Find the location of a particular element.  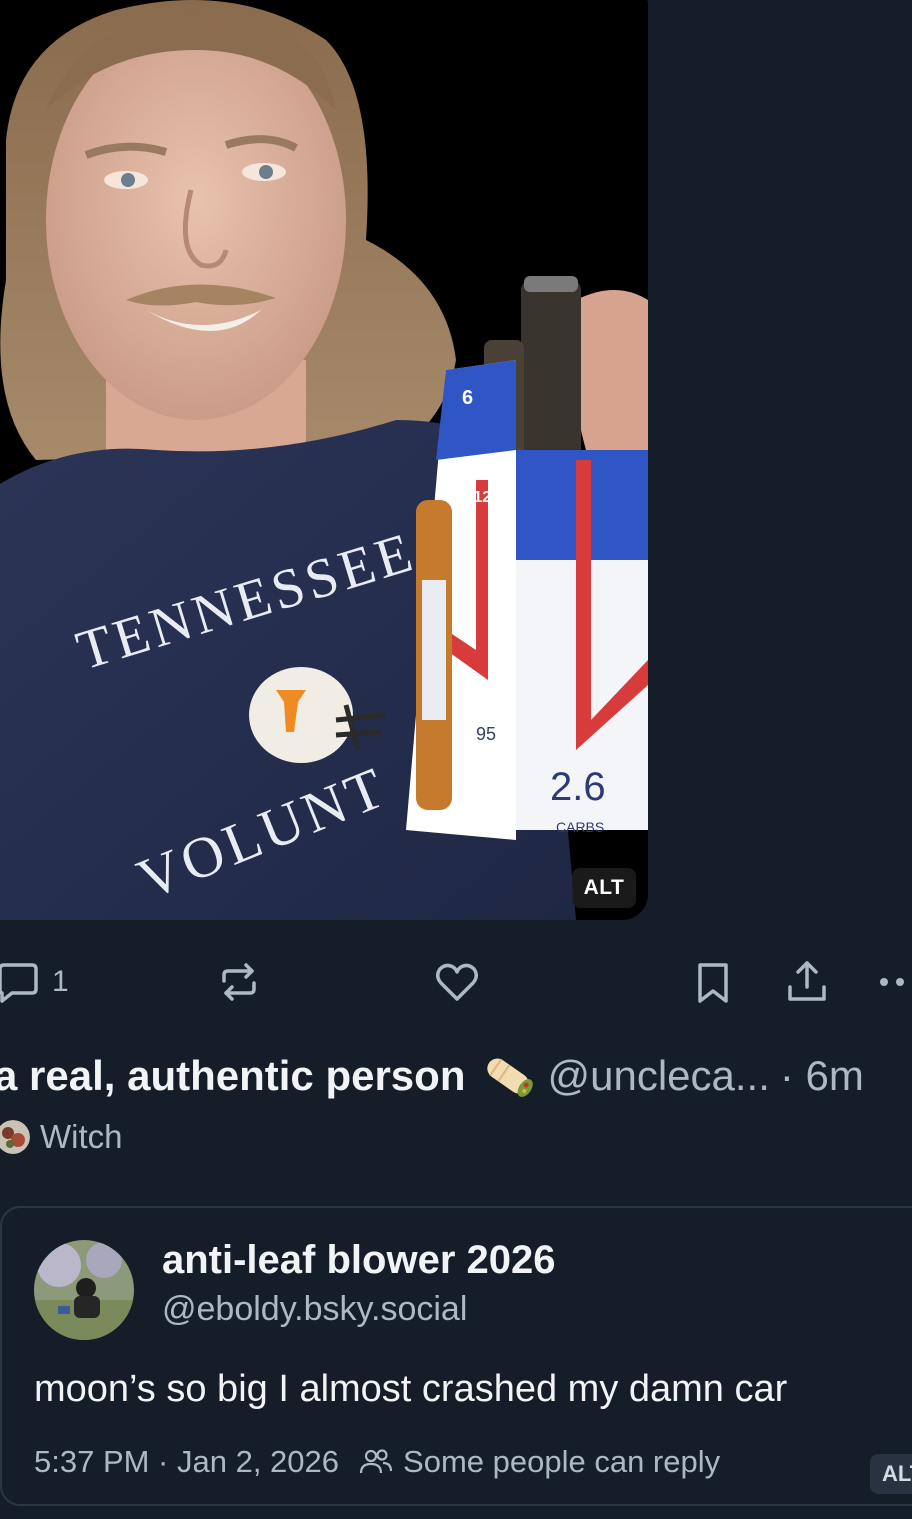

reposter-display-name: a real, authentic person is located at coordinates (232, 1076).